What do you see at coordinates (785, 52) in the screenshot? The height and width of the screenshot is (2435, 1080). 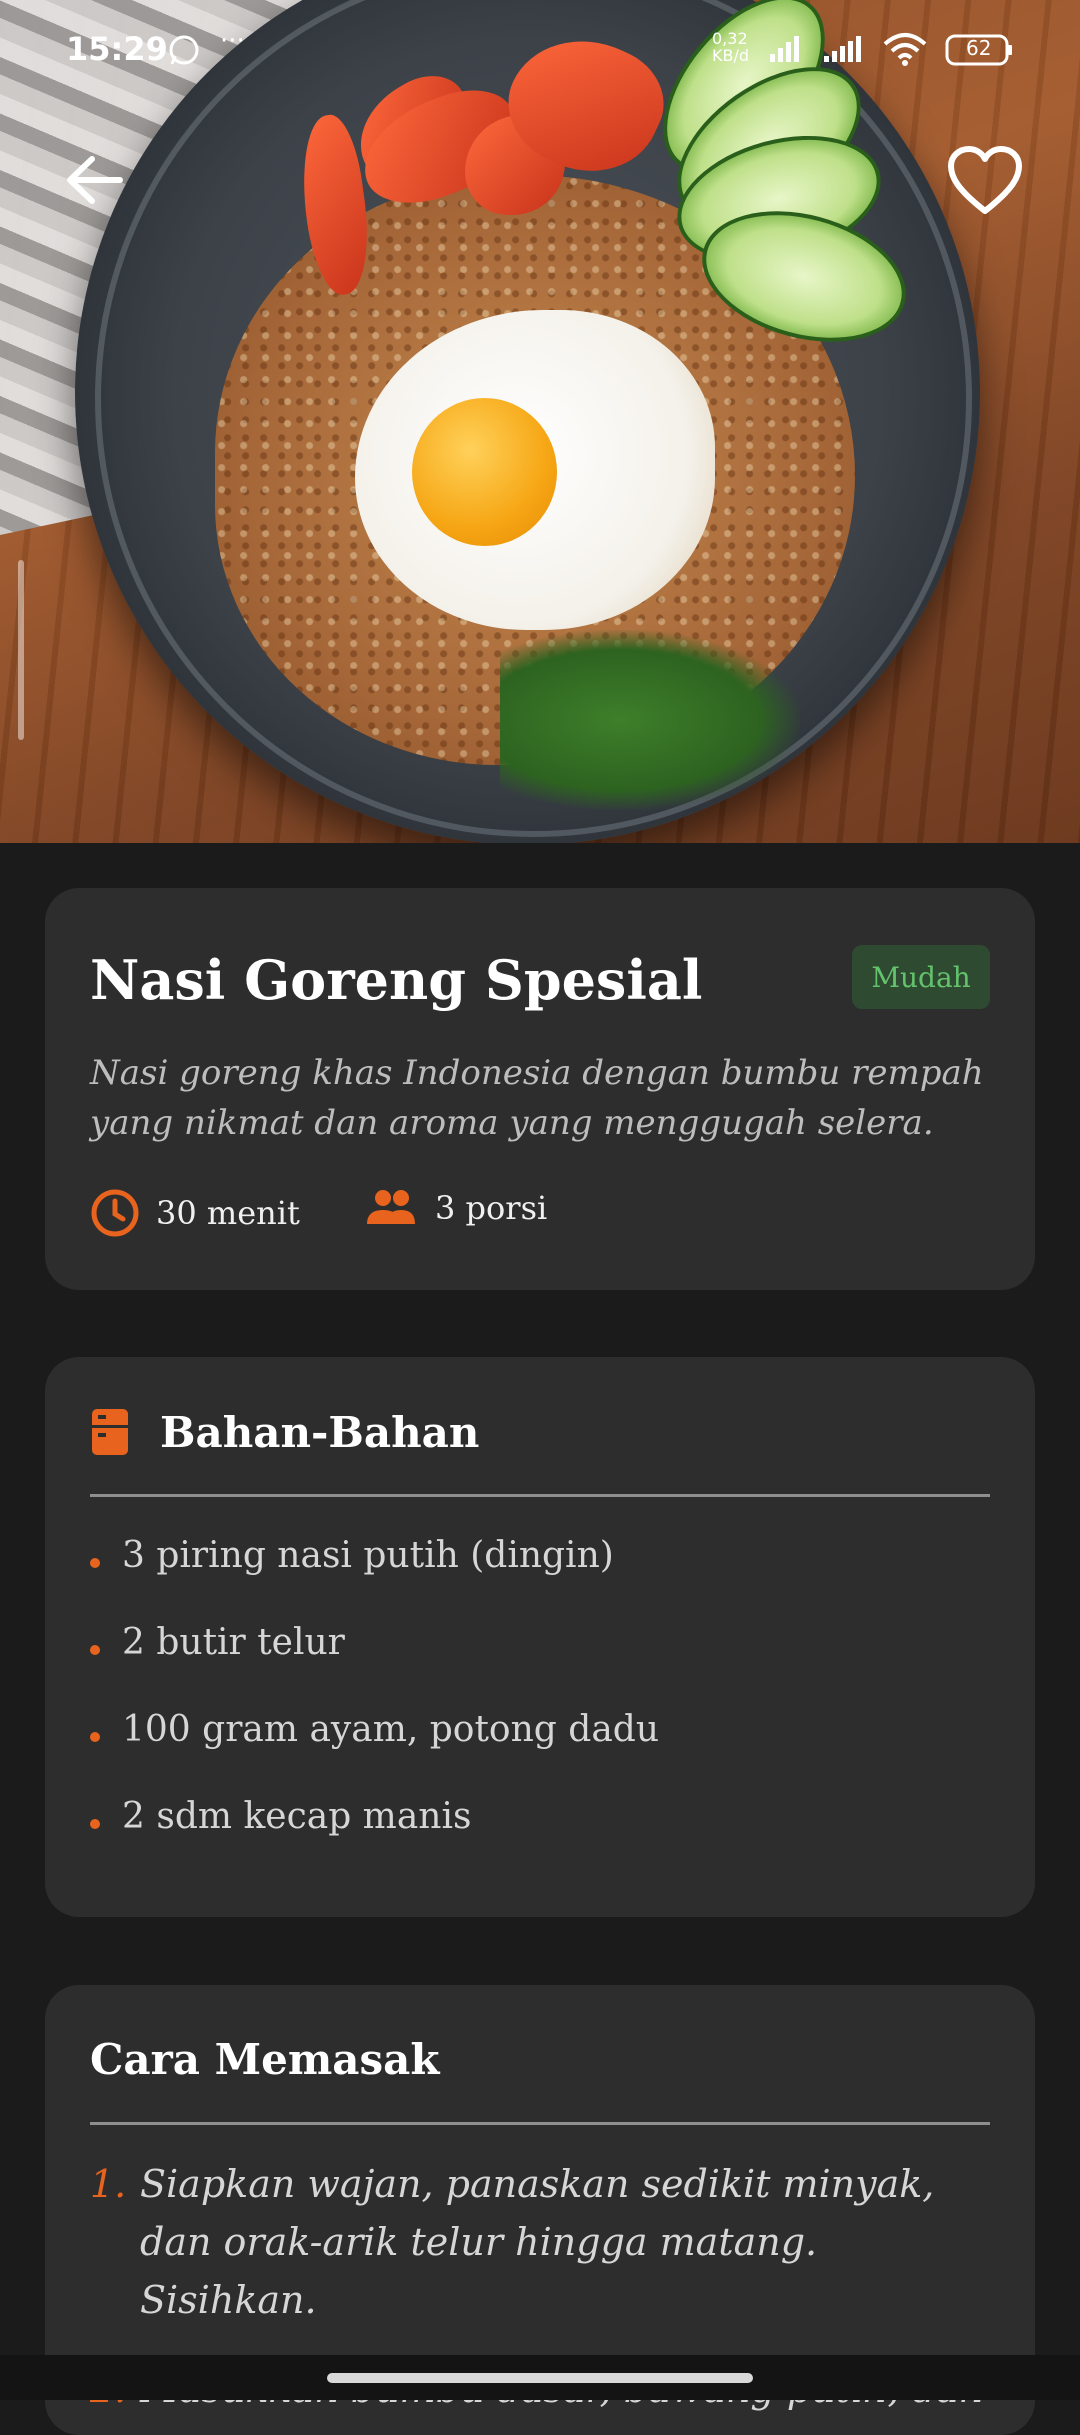 I see `signal-icon` at bounding box center [785, 52].